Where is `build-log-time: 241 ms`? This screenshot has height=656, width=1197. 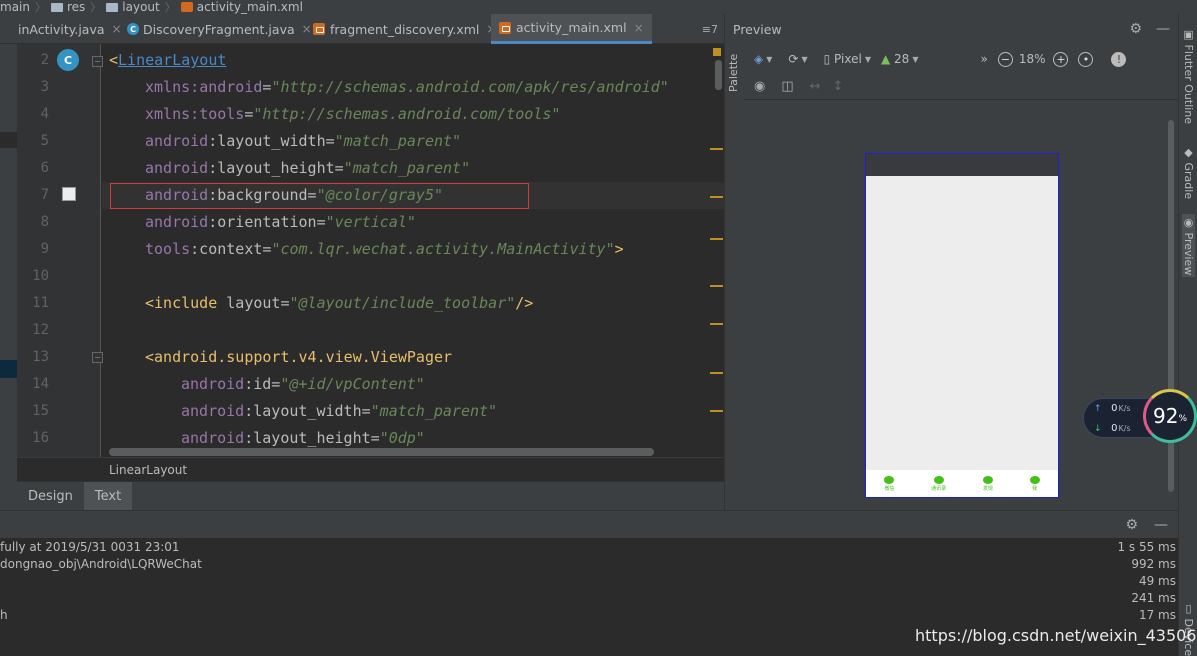
build-log-time: 241 ms is located at coordinates (1153, 598).